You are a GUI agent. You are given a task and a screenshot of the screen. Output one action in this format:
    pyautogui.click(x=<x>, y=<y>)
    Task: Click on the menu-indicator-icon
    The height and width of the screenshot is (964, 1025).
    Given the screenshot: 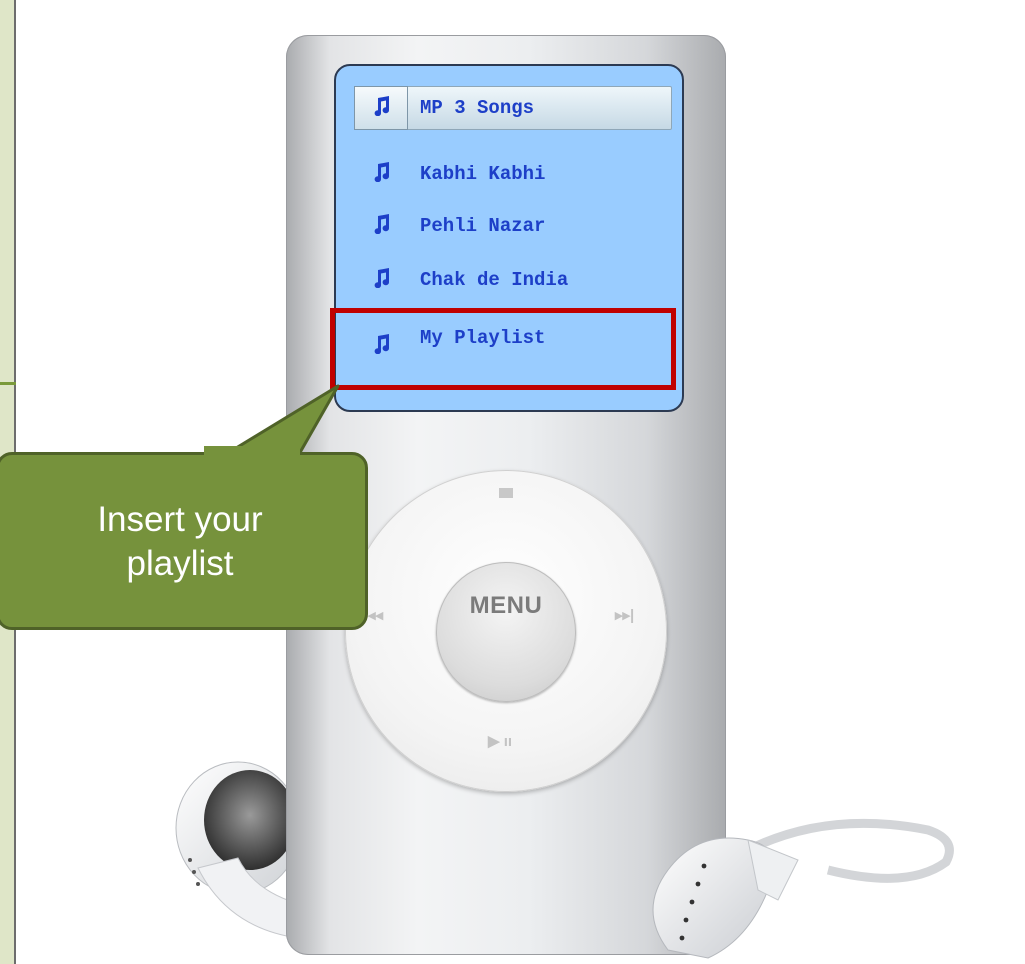 What is the action you would take?
    pyautogui.click(x=506, y=493)
    